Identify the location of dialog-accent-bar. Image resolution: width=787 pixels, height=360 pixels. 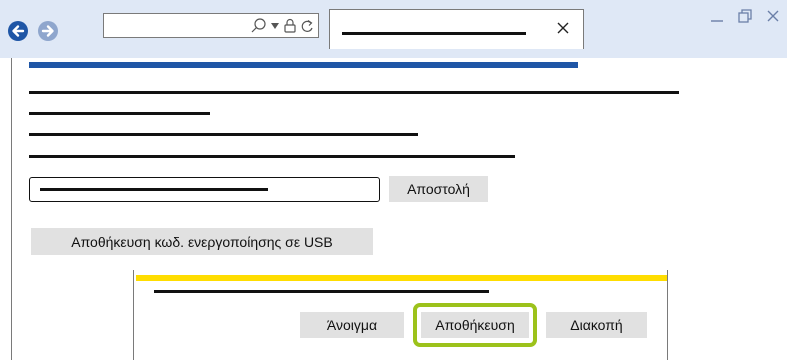
(401, 278).